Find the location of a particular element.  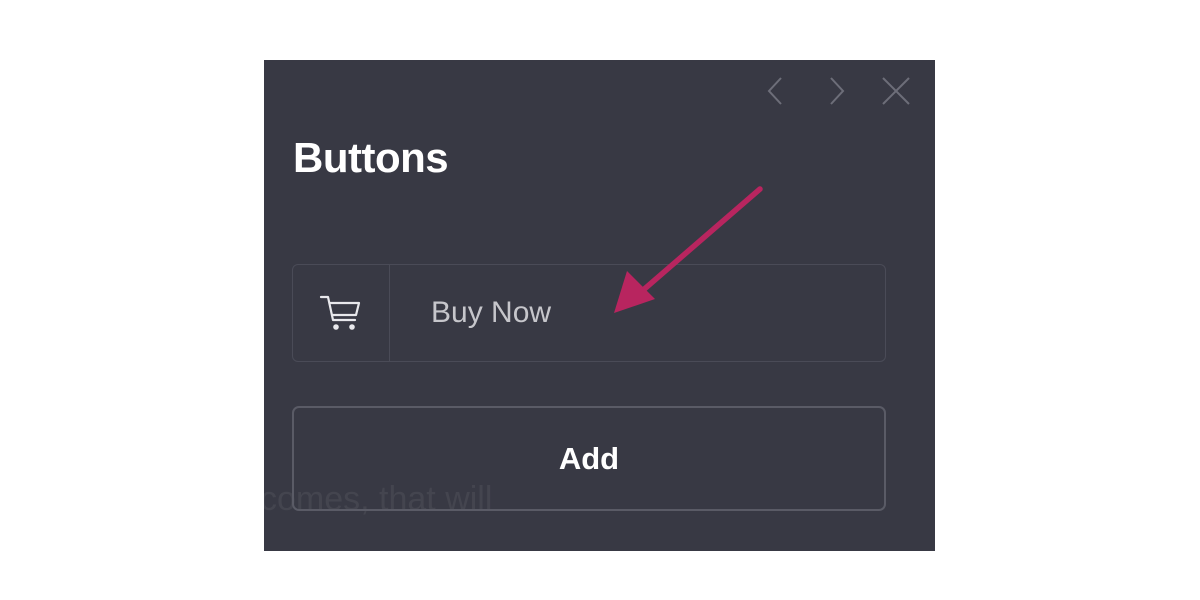

add-button: Add is located at coordinates (589, 458).